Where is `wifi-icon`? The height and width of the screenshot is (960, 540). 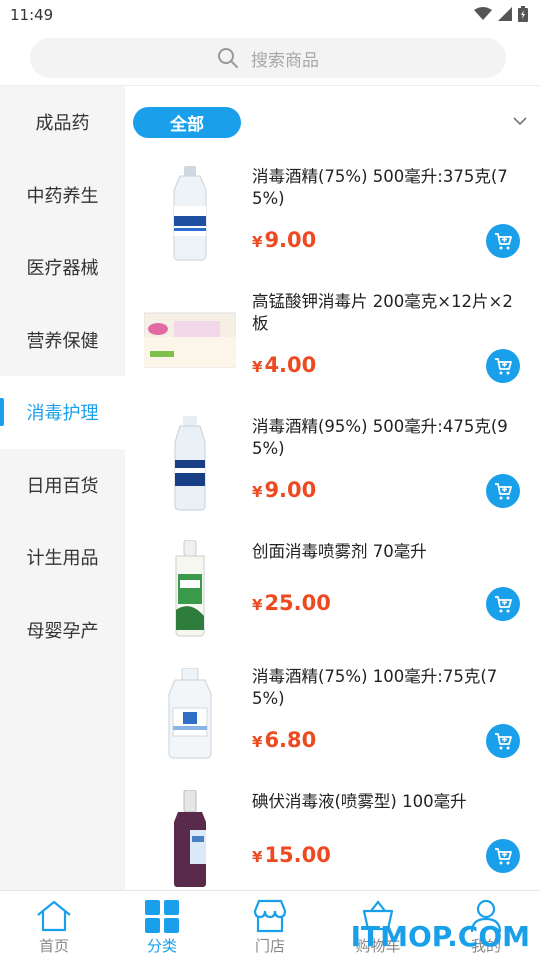
wifi-icon is located at coordinates (483, 13).